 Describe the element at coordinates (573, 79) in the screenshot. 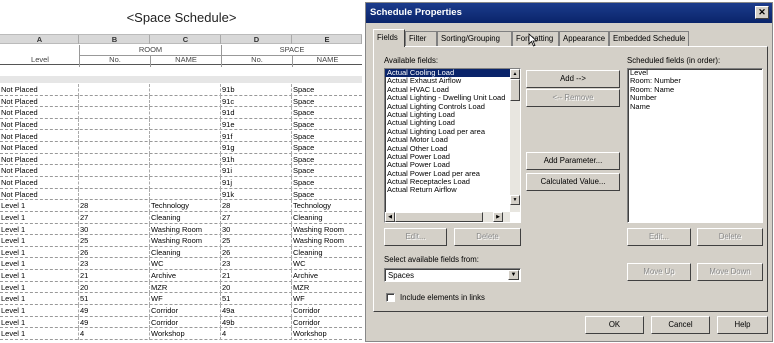

I see `add-field-button: Add -->` at that location.